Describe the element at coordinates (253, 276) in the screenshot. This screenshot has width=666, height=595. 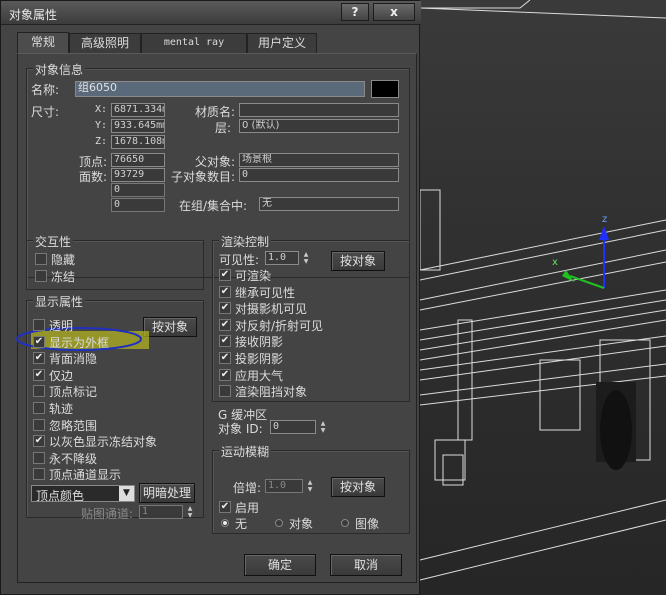
I see `render-option-label: 可渲染` at that location.